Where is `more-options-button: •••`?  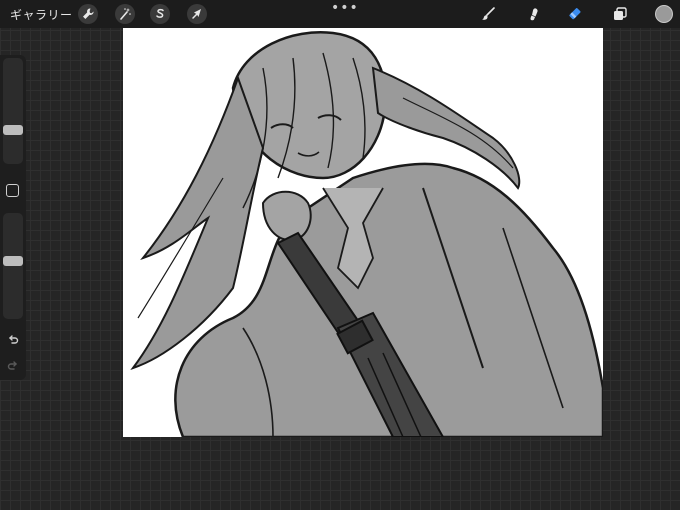 more-options-button: ••• is located at coordinates (345, 8).